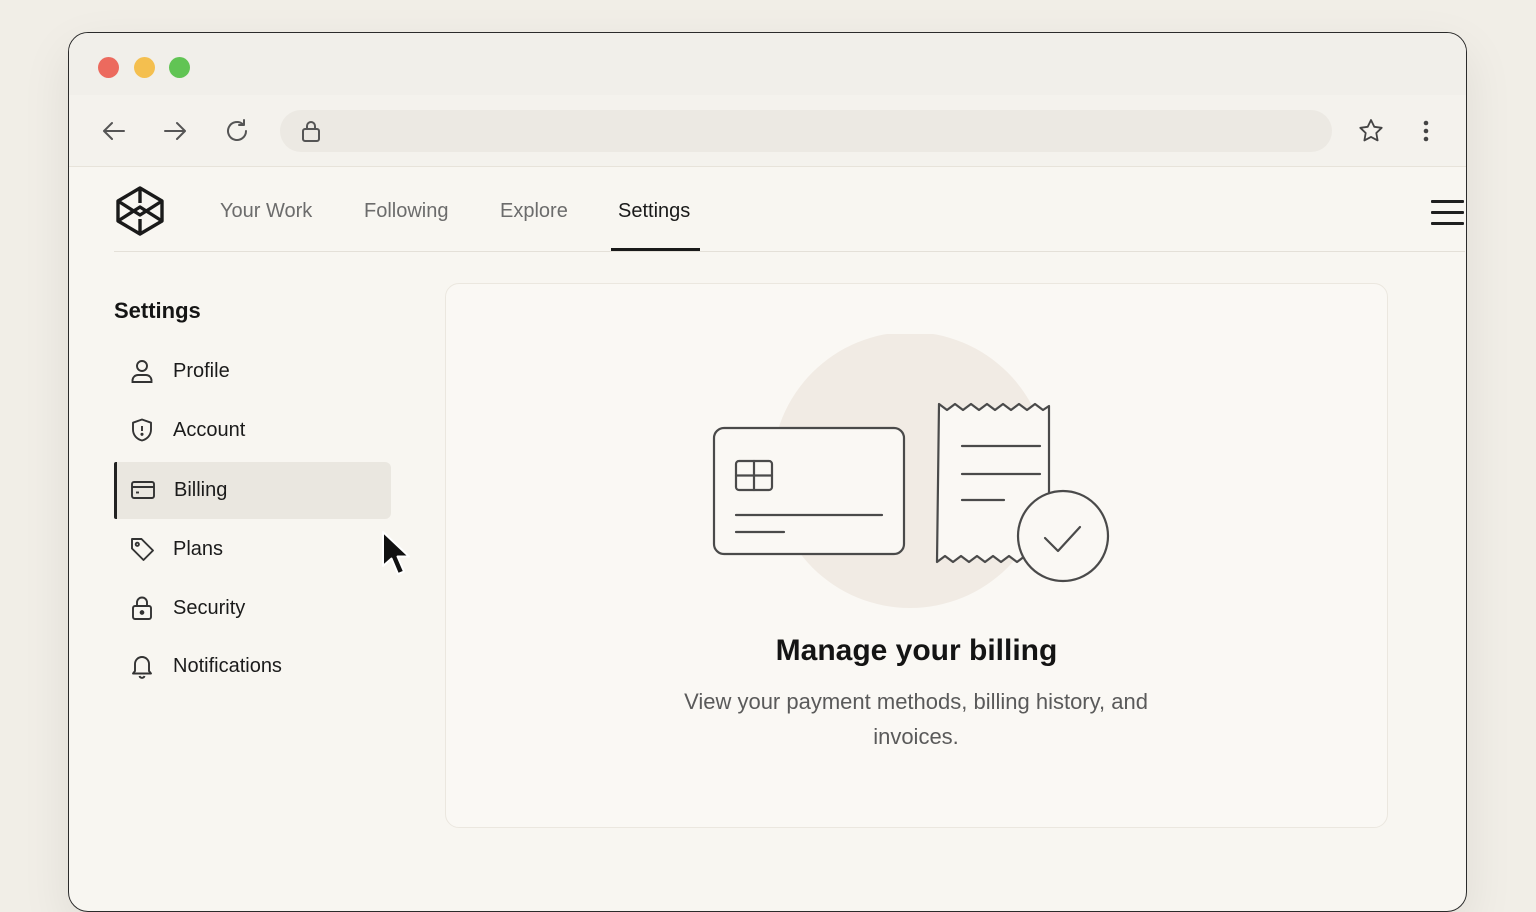  Describe the element at coordinates (916, 650) in the screenshot. I see `card-title: Manage your billing` at that location.